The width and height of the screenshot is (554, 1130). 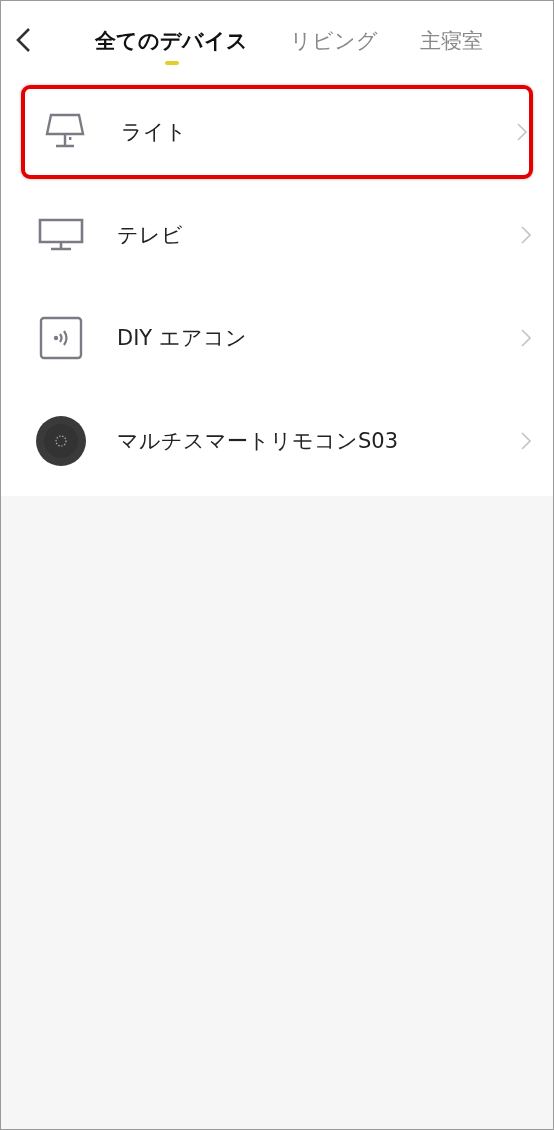 I want to click on device-name: ライト, so click(x=154, y=132).